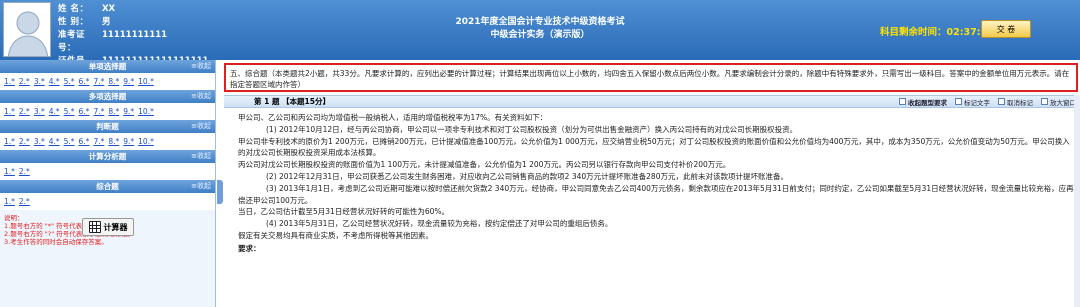 The height and width of the screenshot is (307, 1080). I want to click on enlarge-window-button: 放大窗口, so click(1058, 102).